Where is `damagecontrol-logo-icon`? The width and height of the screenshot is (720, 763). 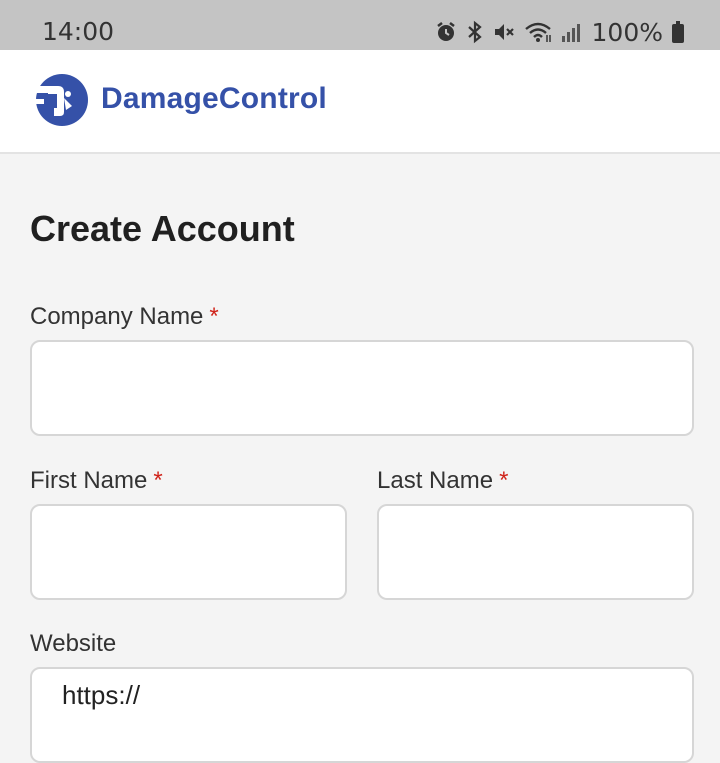 damagecontrol-logo-icon is located at coordinates (61, 100).